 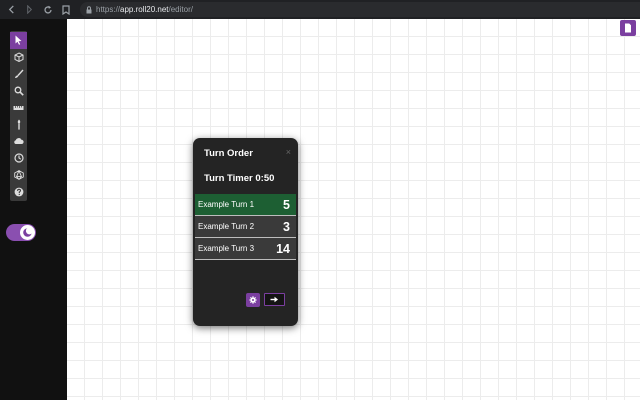 What do you see at coordinates (226, 248) in the screenshot?
I see `turn-name: Example Turn 3` at bounding box center [226, 248].